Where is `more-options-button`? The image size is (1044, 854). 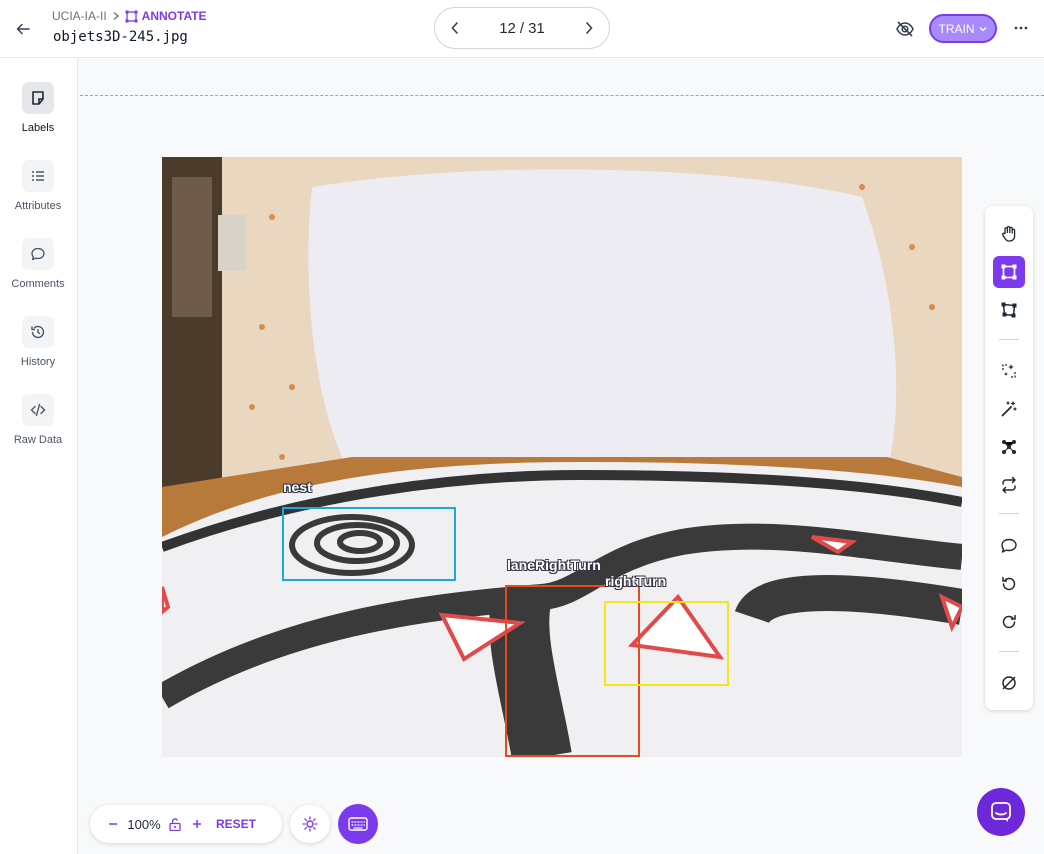
more-options-button is located at coordinates (1021, 28).